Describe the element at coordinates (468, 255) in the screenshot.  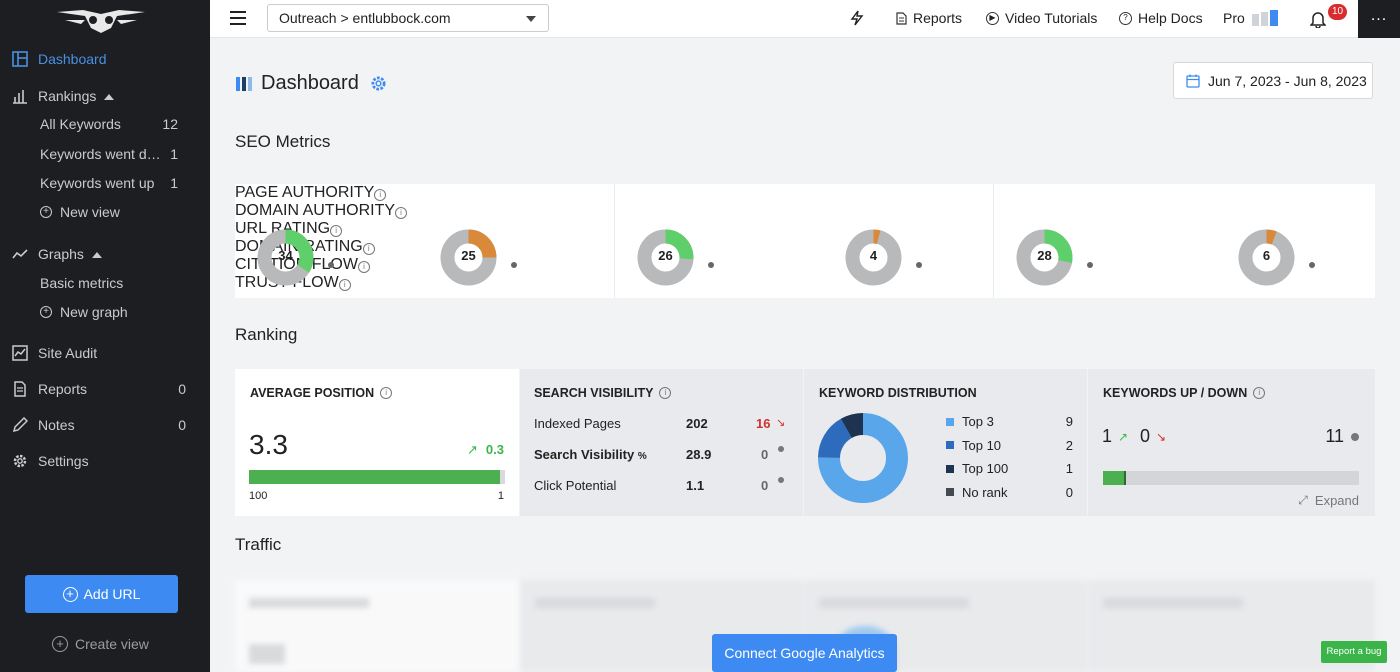
I see `metric-value: 25` at that location.